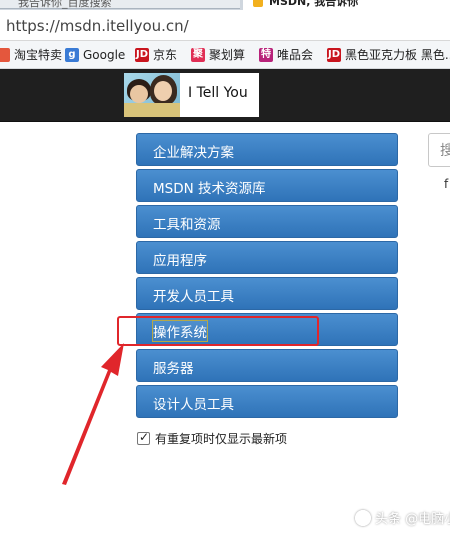 The width and height of the screenshot is (450, 533). I want to click on menu-item-applications: 应用程序, so click(267, 257).